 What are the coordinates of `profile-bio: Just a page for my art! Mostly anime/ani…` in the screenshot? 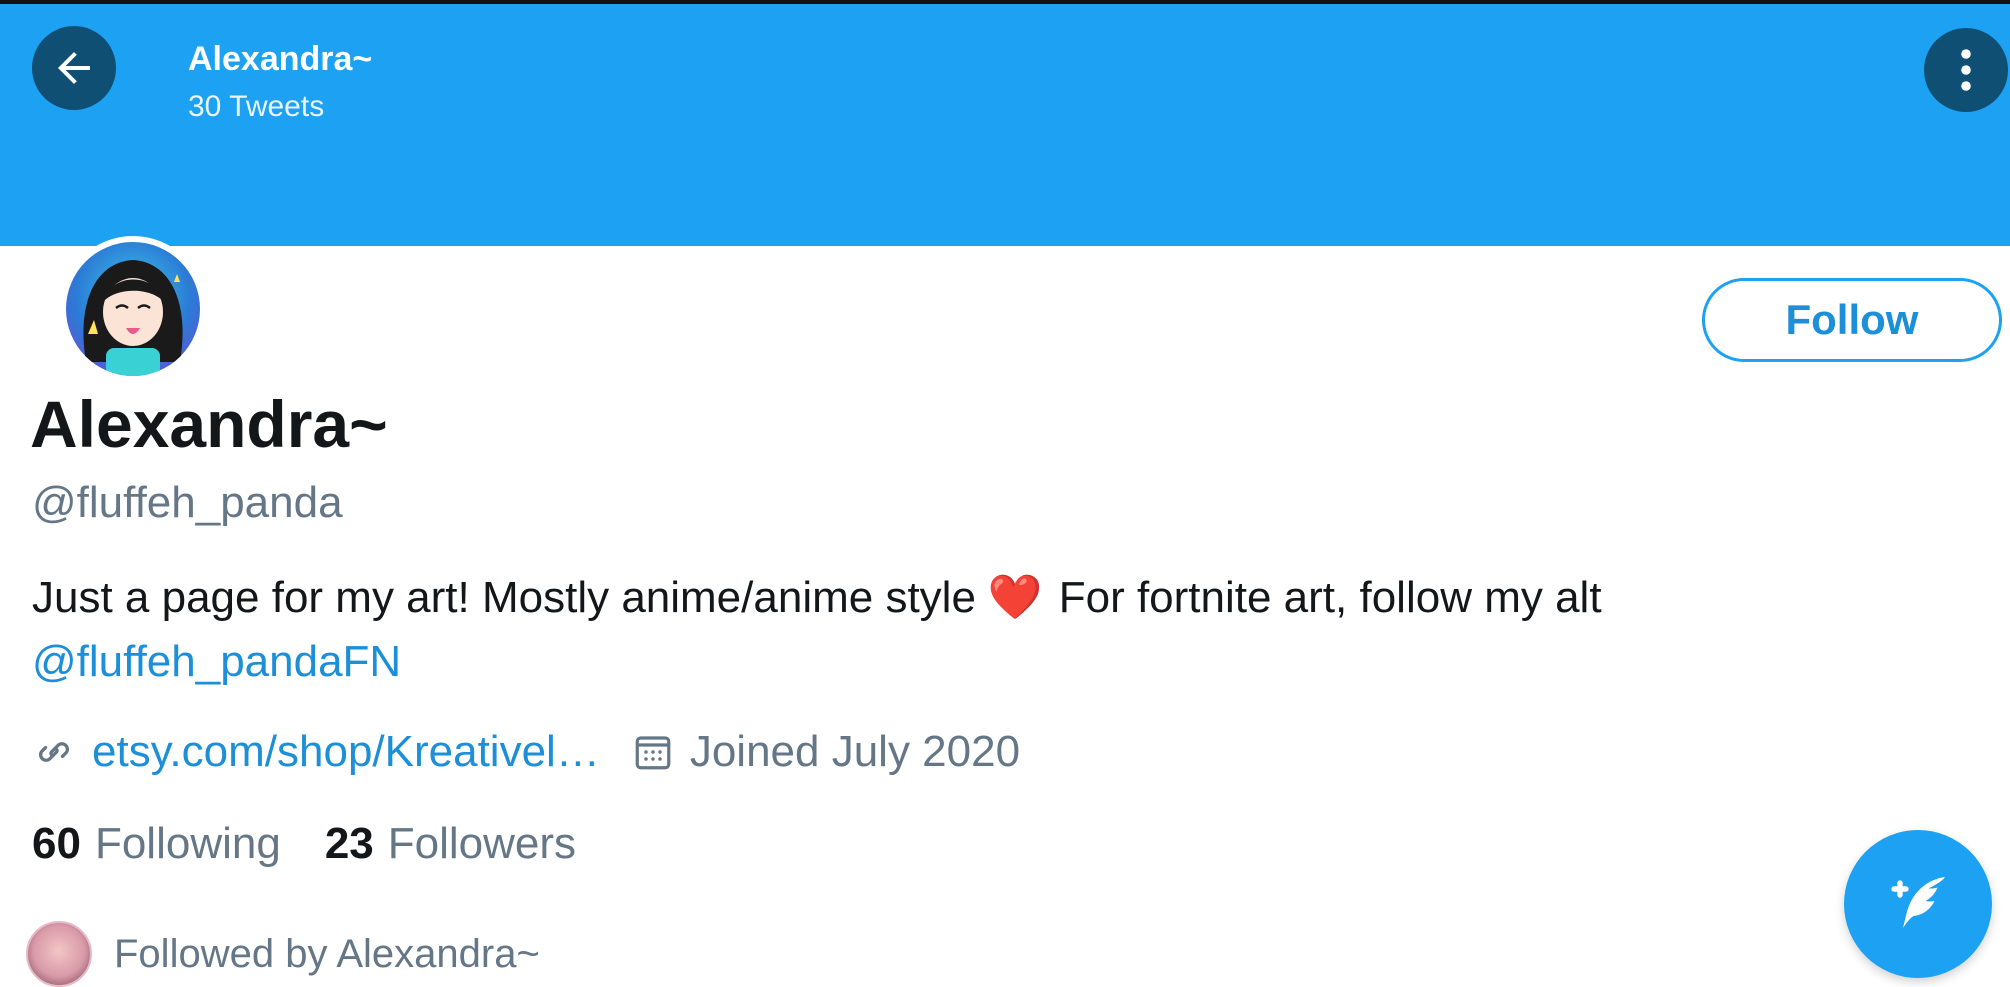 It's located at (982, 630).